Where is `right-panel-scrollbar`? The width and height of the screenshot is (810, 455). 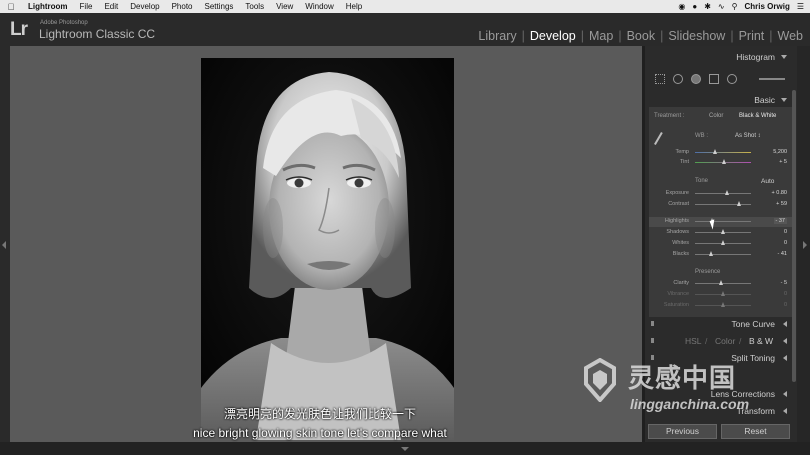
right-panel-scrollbar is located at coordinates (794, 236).